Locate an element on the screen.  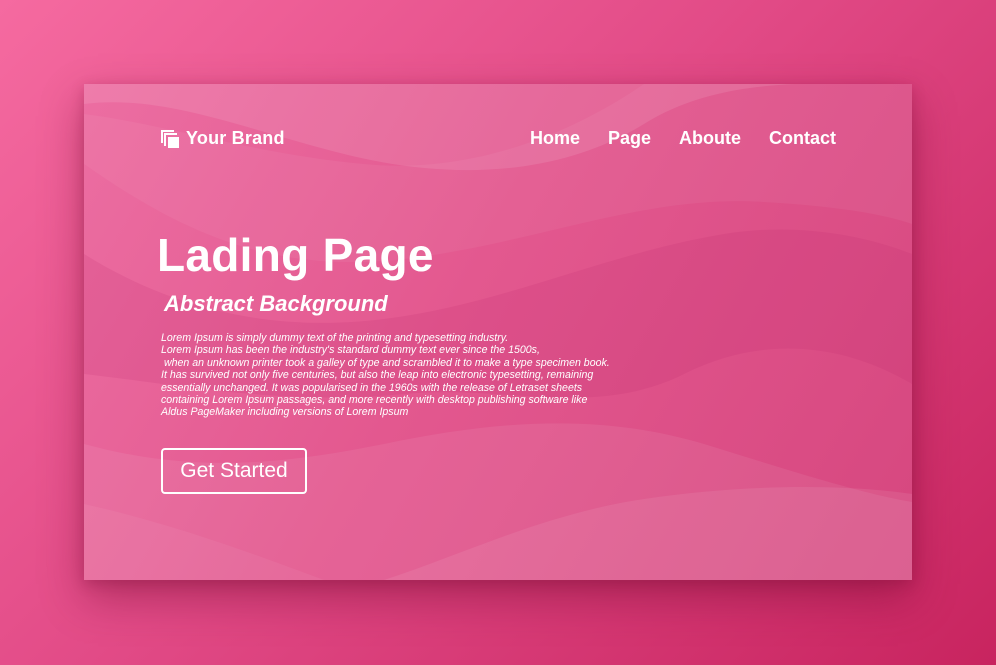
hero-title: Lading Page is located at coordinates (295, 255).